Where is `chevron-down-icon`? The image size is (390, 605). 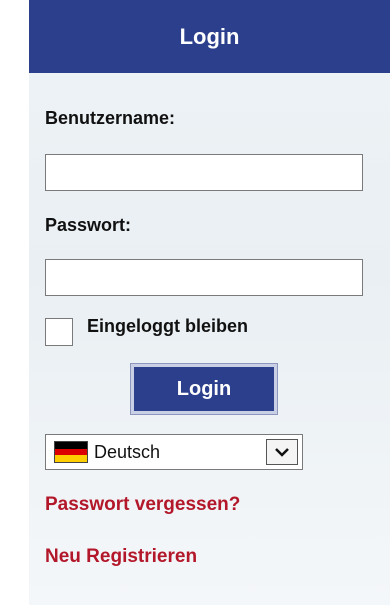
chevron-down-icon is located at coordinates (282, 452).